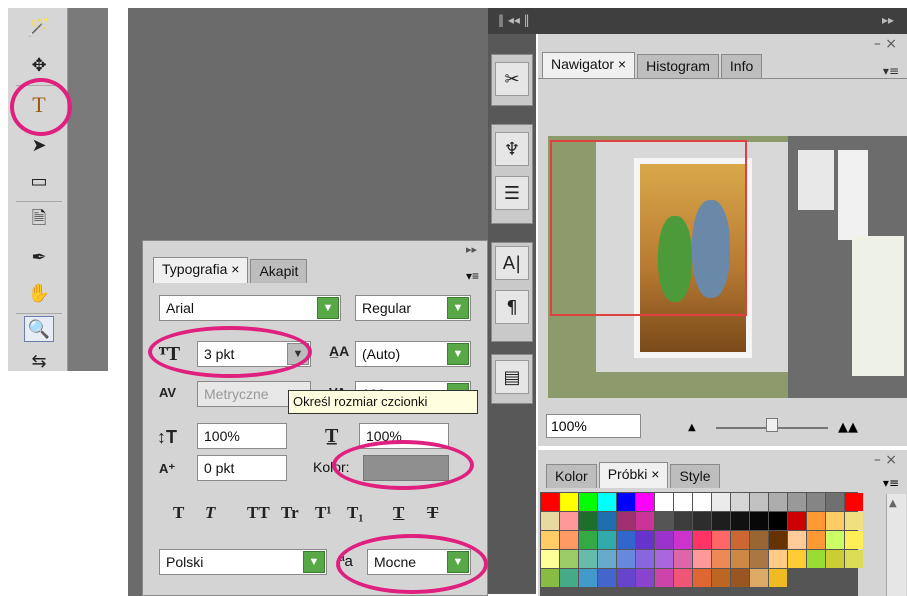 This screenshot has width=907, height=596. I want to click on clone-source-icon: ♆, so click(512, 149).